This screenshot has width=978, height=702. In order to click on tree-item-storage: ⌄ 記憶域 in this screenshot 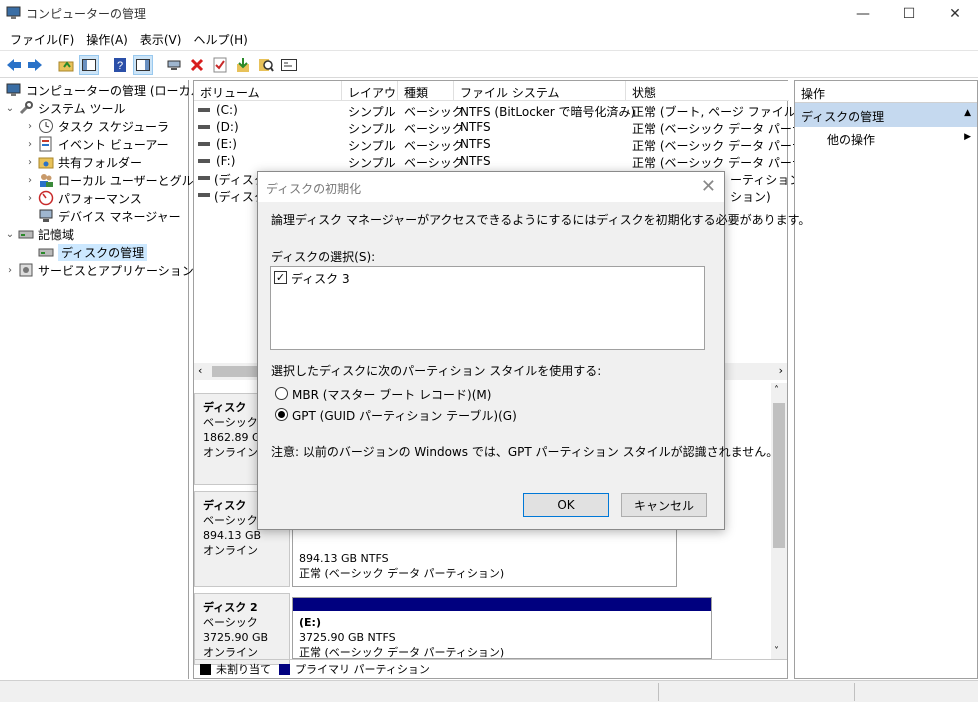, I will do `click(39, 234)`.